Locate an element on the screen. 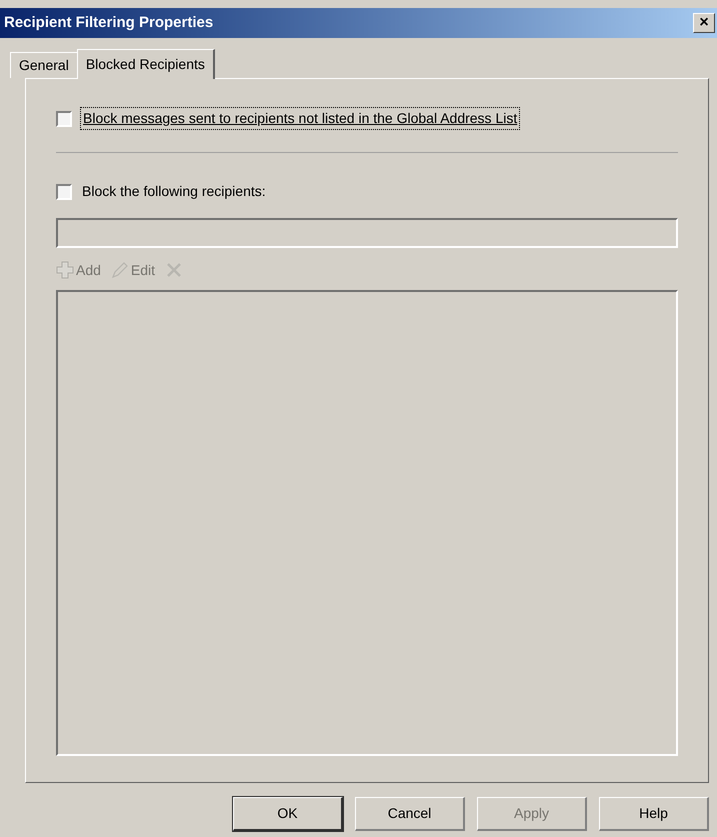 The image size is (717, 837). checkbox-label: Block messages sent to recipients not listed in the Global Address List is located at coordinates (300, 118).